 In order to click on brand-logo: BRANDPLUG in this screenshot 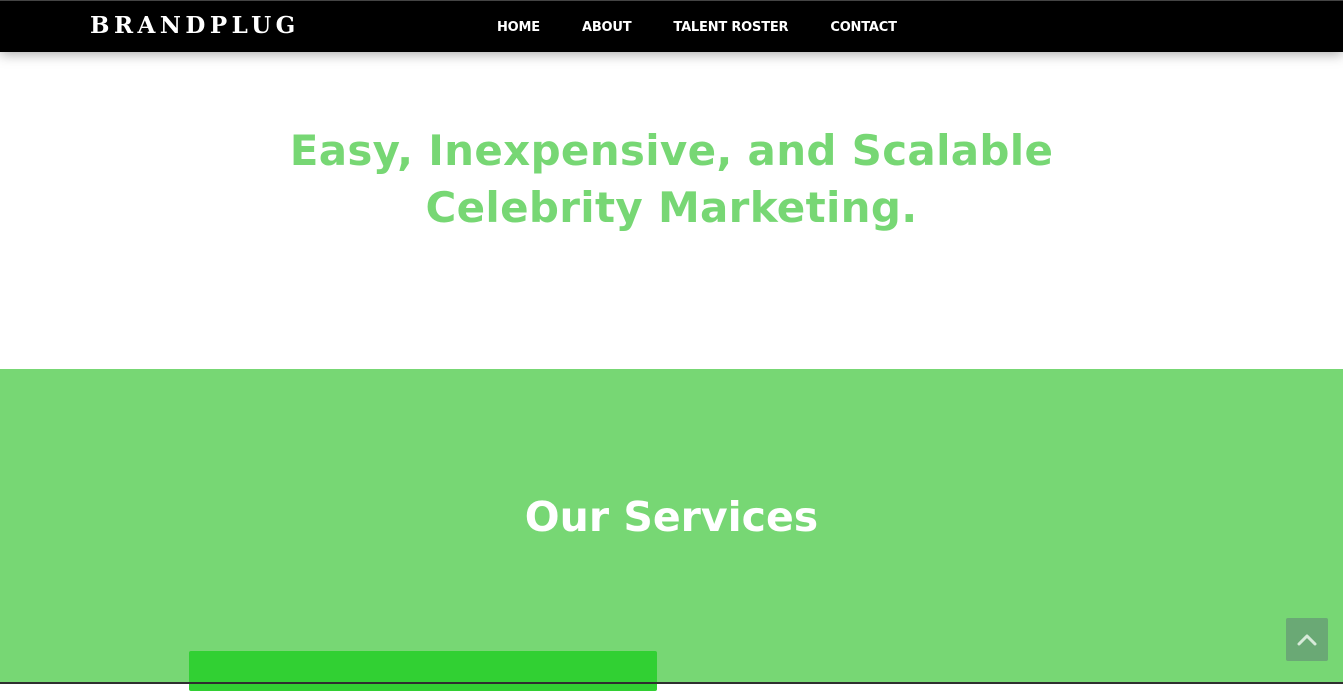, I will do `click(195, 26)`.